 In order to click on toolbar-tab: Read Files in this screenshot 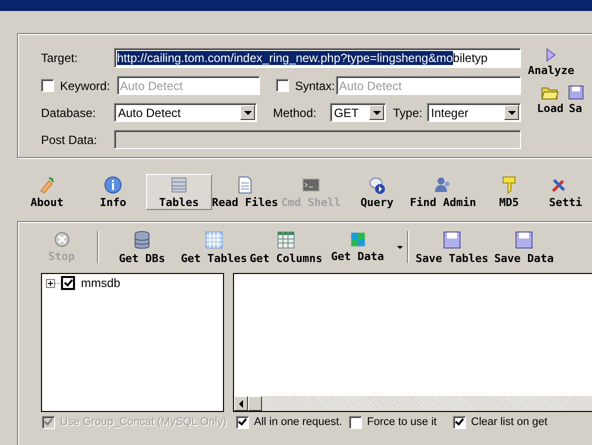, I will do `click(245, 192)`.